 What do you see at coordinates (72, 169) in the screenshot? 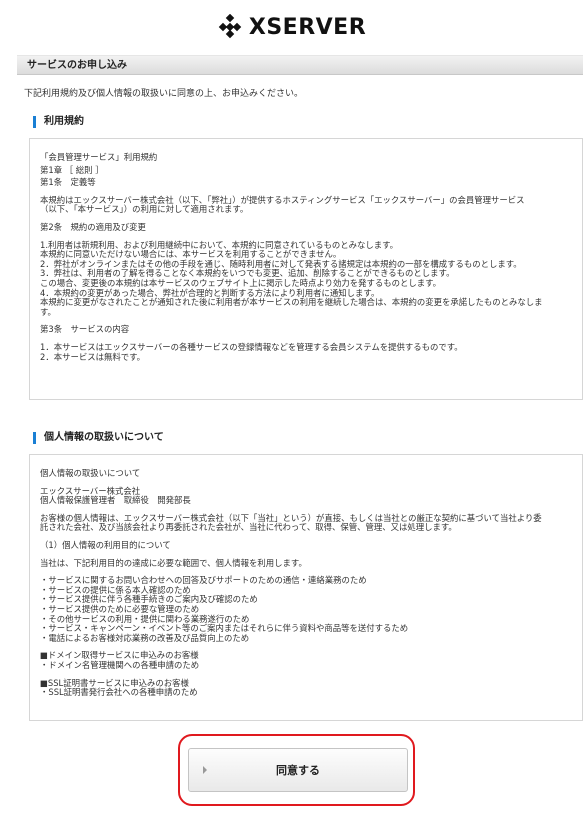
I see `terms-line: 第1章 ［ 総則 ］` at bounding box center [72, 169].